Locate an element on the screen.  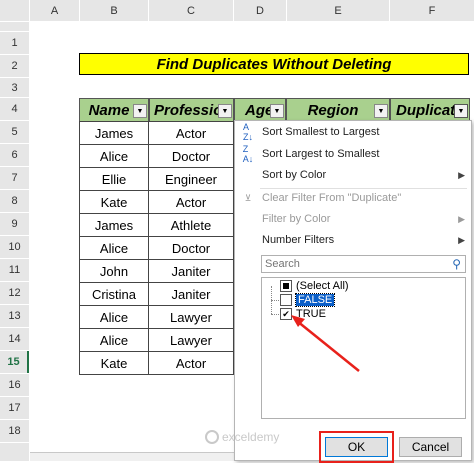
menu-filter-by-color-label: Filter by Color is located at coordinates (296, 219).